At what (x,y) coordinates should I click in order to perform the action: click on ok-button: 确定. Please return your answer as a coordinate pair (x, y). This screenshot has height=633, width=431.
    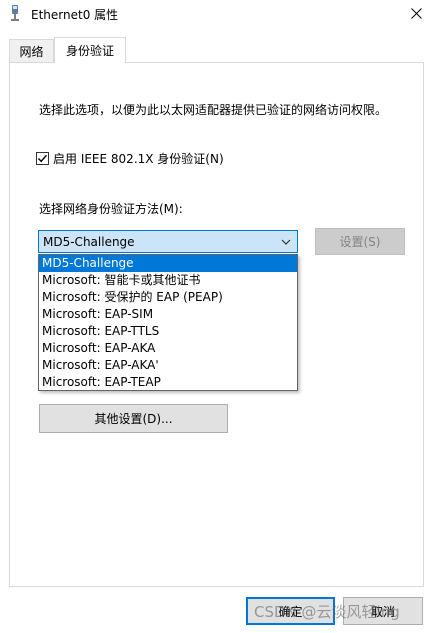
    Looking at the image, I should click on (290, 611).